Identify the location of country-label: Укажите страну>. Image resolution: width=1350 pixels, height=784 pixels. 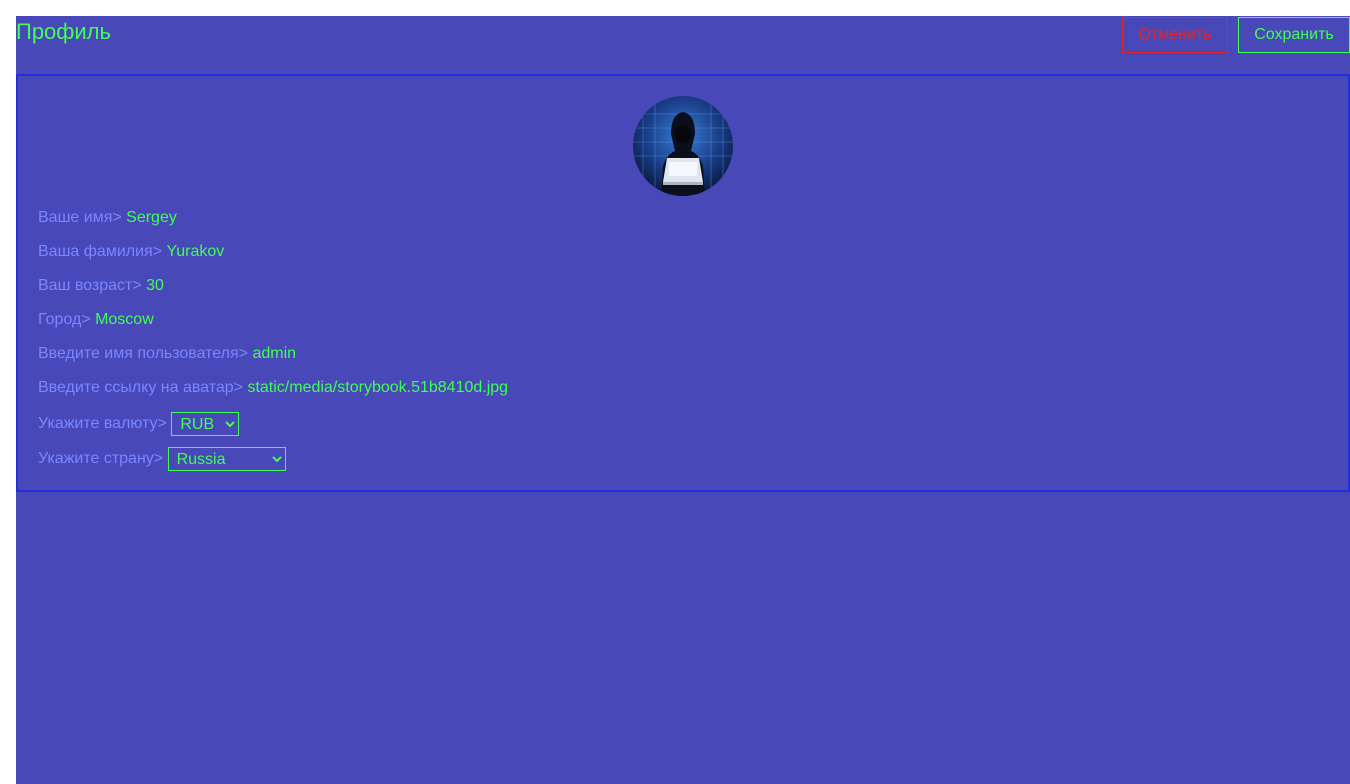
(101, 459).